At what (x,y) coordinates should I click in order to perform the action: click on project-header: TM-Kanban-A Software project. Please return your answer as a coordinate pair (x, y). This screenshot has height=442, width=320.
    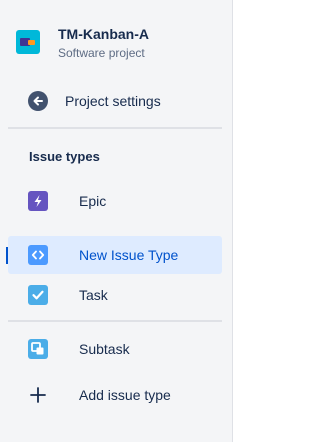
    Looking at the image, I should click on (82, 43).